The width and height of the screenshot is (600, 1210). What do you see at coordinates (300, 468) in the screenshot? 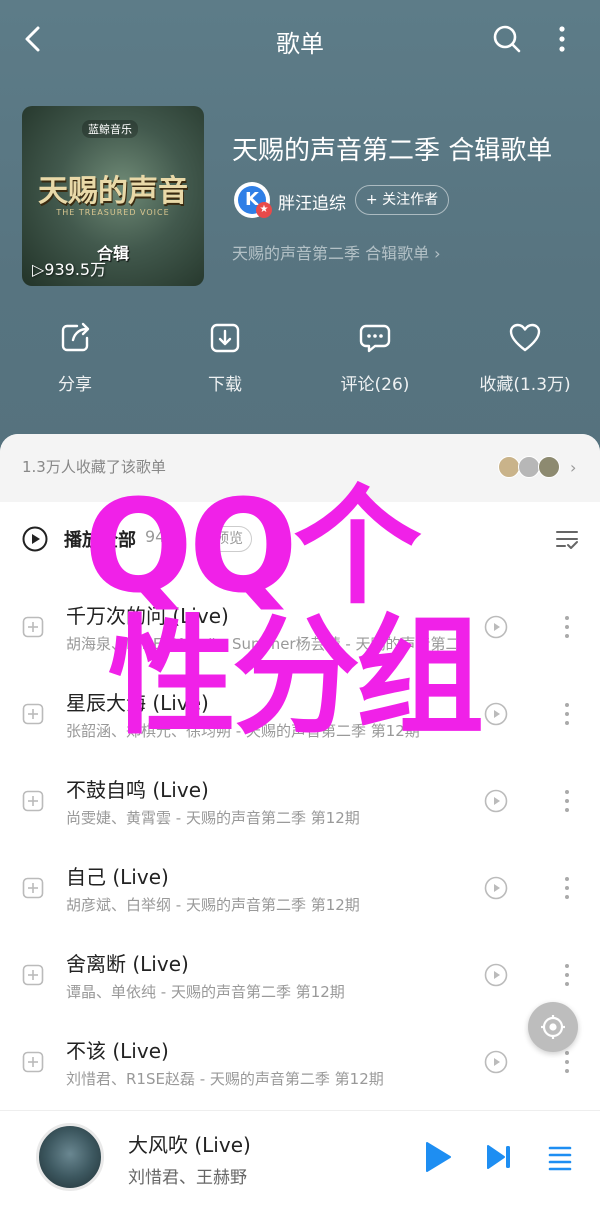
I see `collectors-bar: 1.3万人收藏了该歌单 ›` at bounding box center [300, 468].